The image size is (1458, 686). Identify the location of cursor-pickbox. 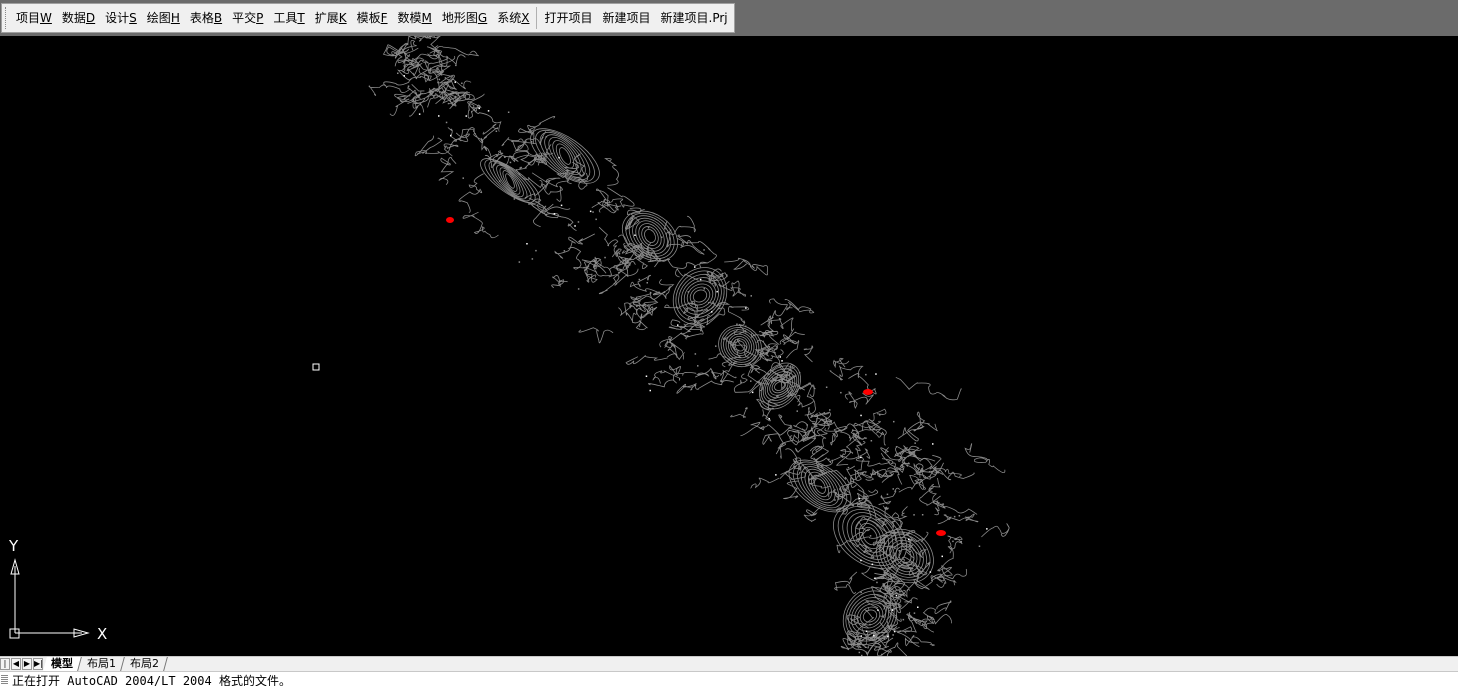
(316, 367).